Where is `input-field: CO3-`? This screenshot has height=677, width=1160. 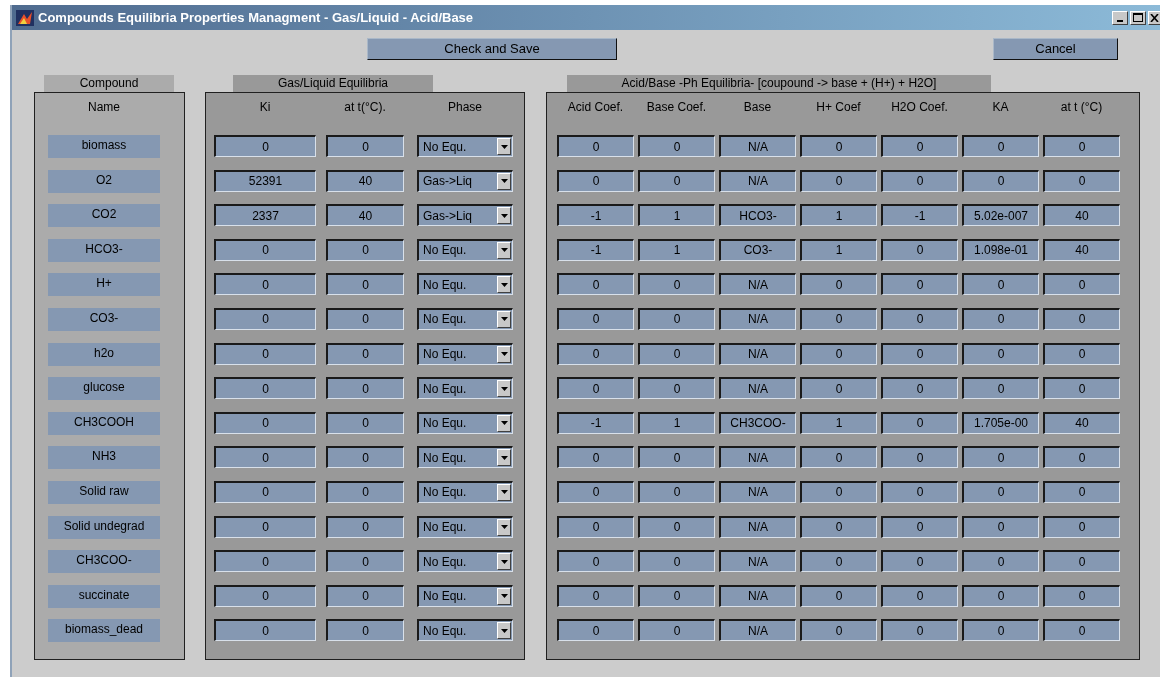
input-field: CO3- is located at coordinates (757, 249).